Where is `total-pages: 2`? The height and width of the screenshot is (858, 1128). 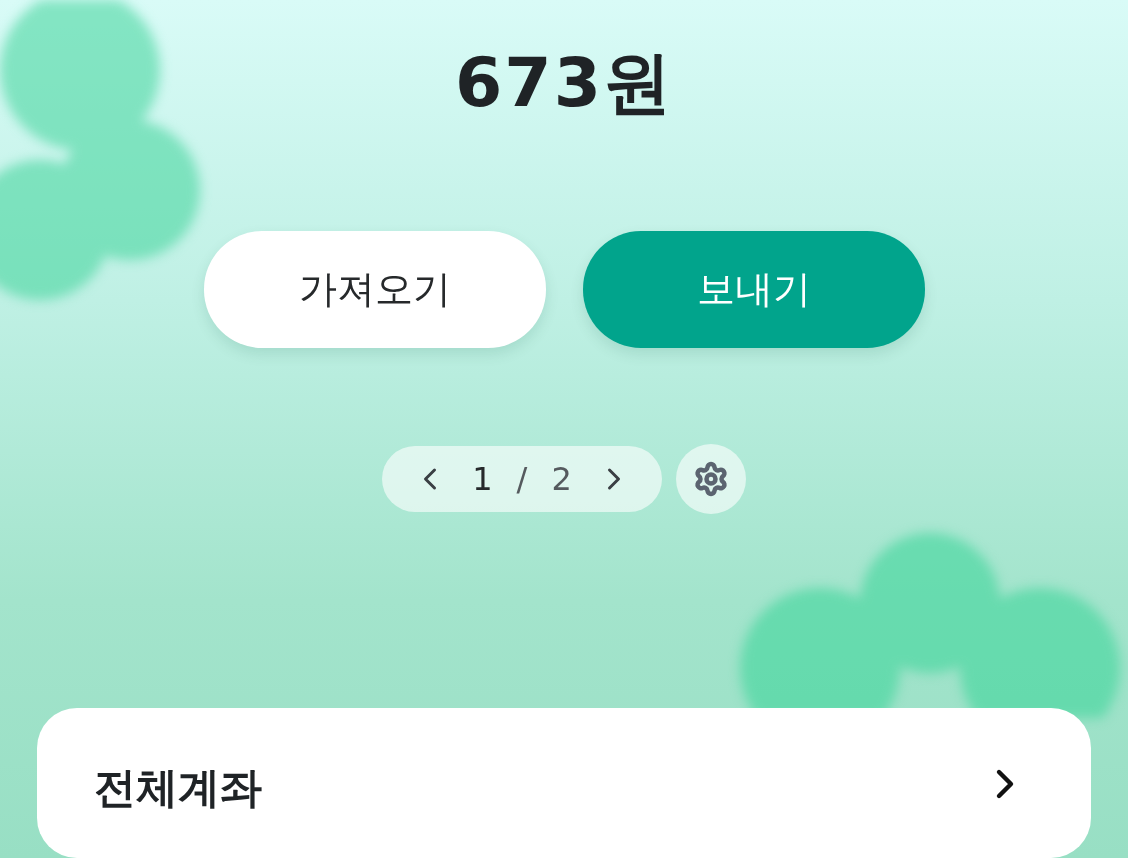
total-pages: 2 is located at coordinates (561, 479).